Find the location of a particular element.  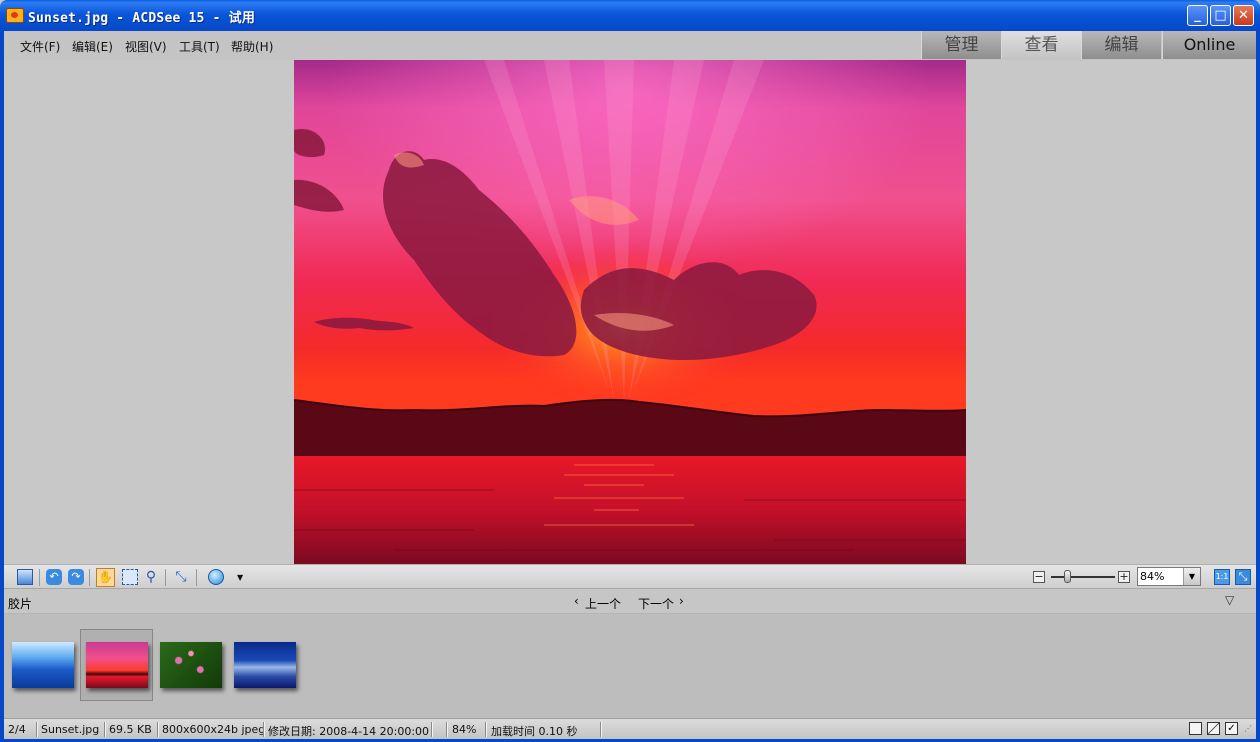

status-position: 2/4 is located at coordinates (17, 729).